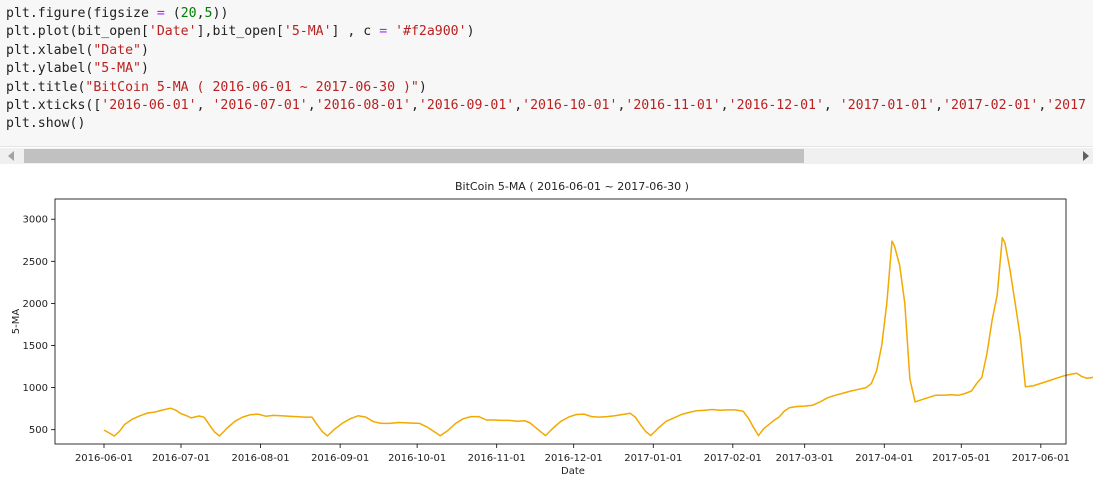 The image size is (1093, 493). Describe the element at coordinates (653, 458) in the screenshot. I see `x-tick-label: 2017-01-01` at that location.